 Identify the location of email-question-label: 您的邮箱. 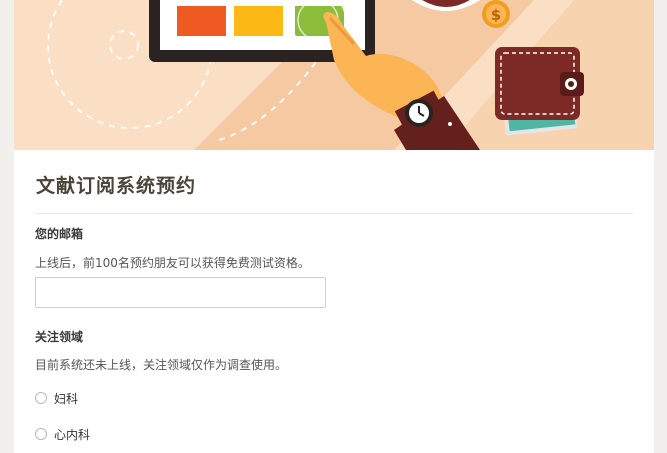
(59, 234).